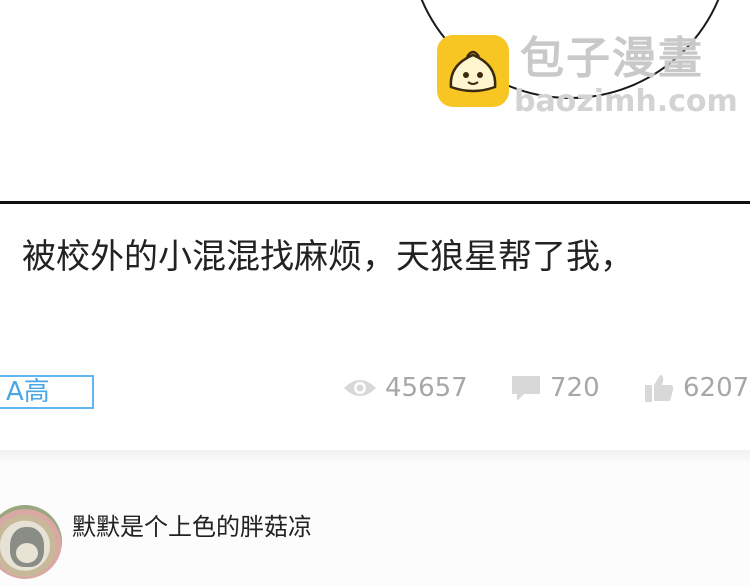 Image resolution: width=750 pixels, height=586 pixels. What do you see at coordinates (575, 388) in the screenshot?
I see `comments-count: 720` at bounding box center [575, 388].